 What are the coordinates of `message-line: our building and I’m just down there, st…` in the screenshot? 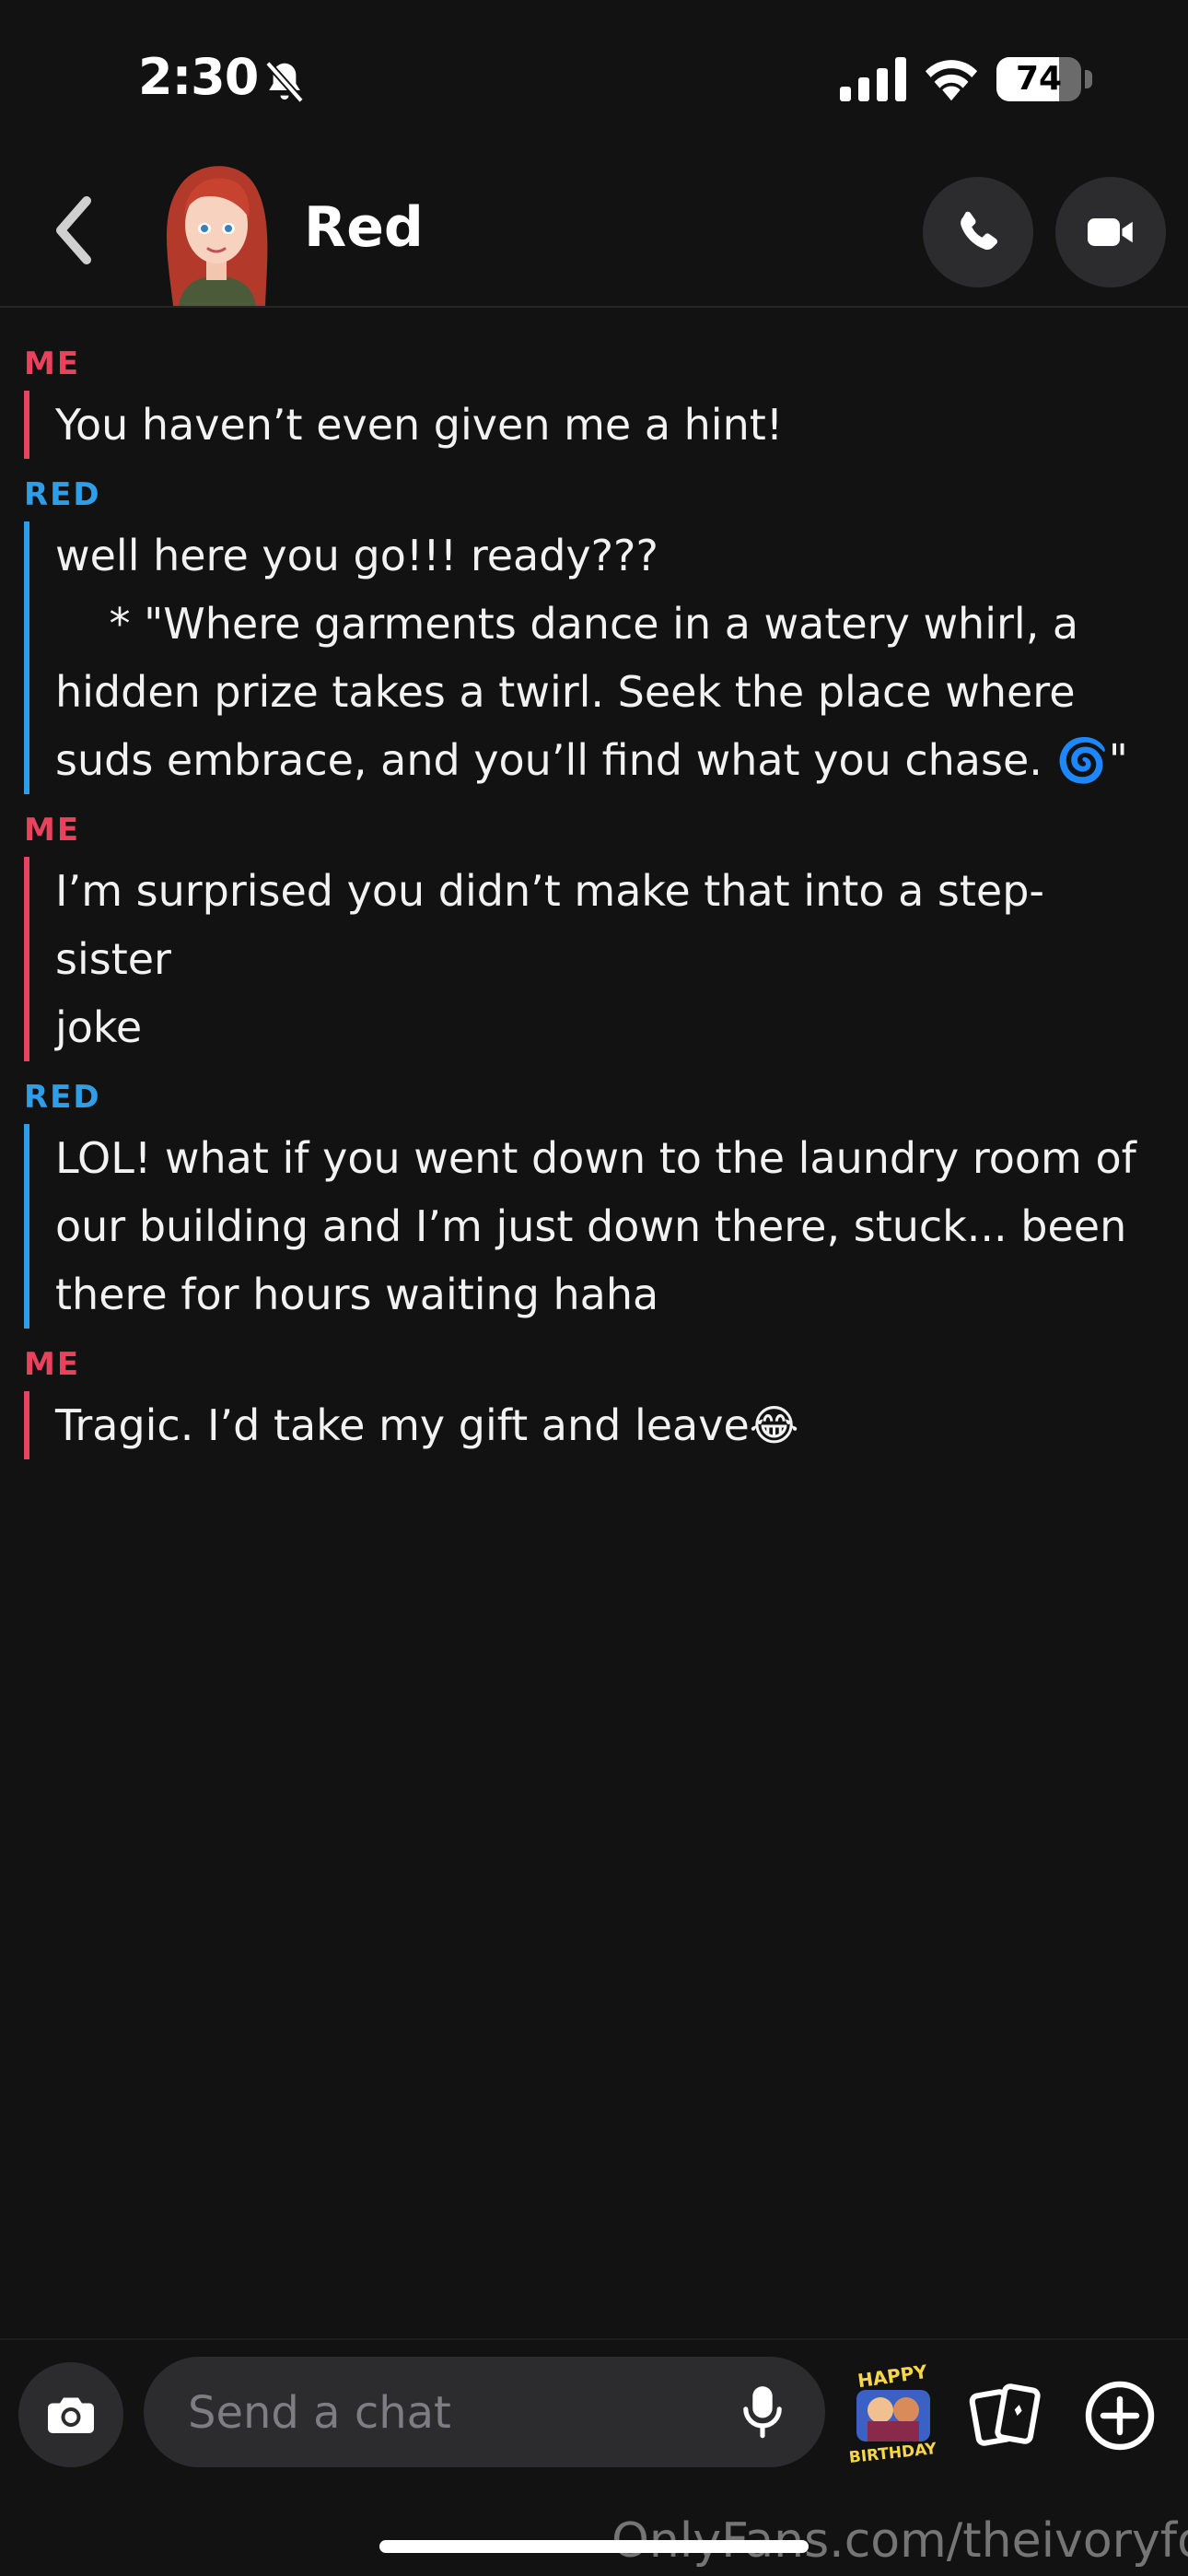 It's located at (591, 1226).